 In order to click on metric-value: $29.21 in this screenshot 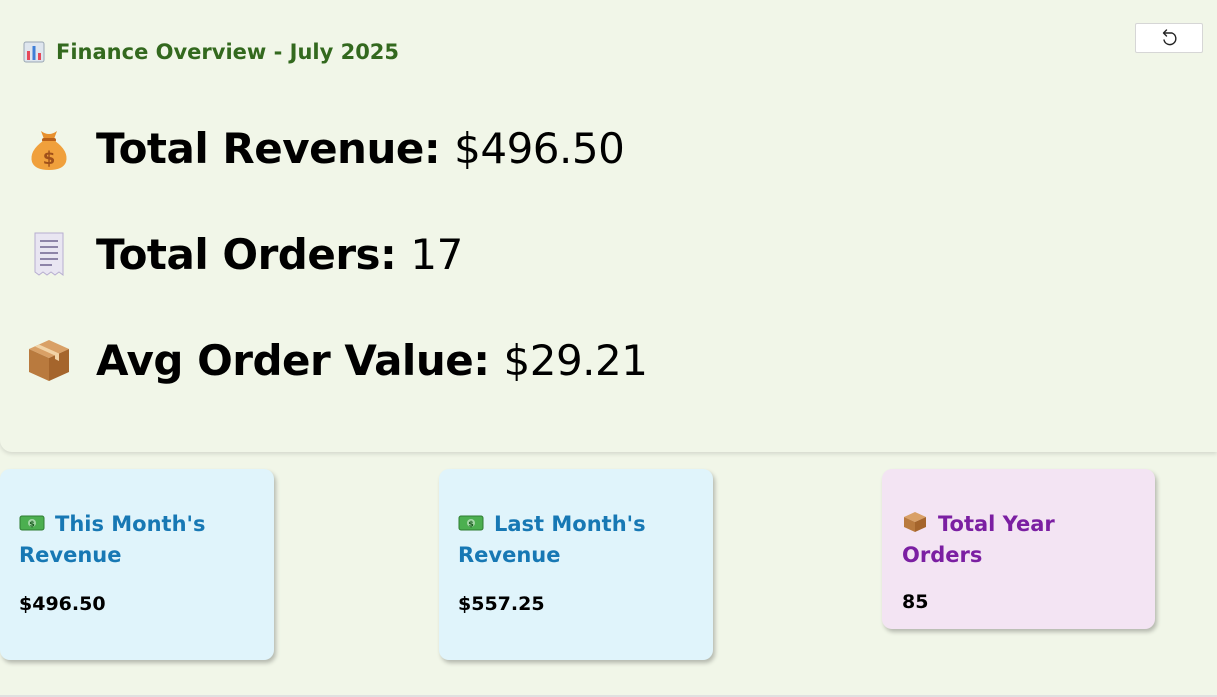, I will do `click(575, 360)`.